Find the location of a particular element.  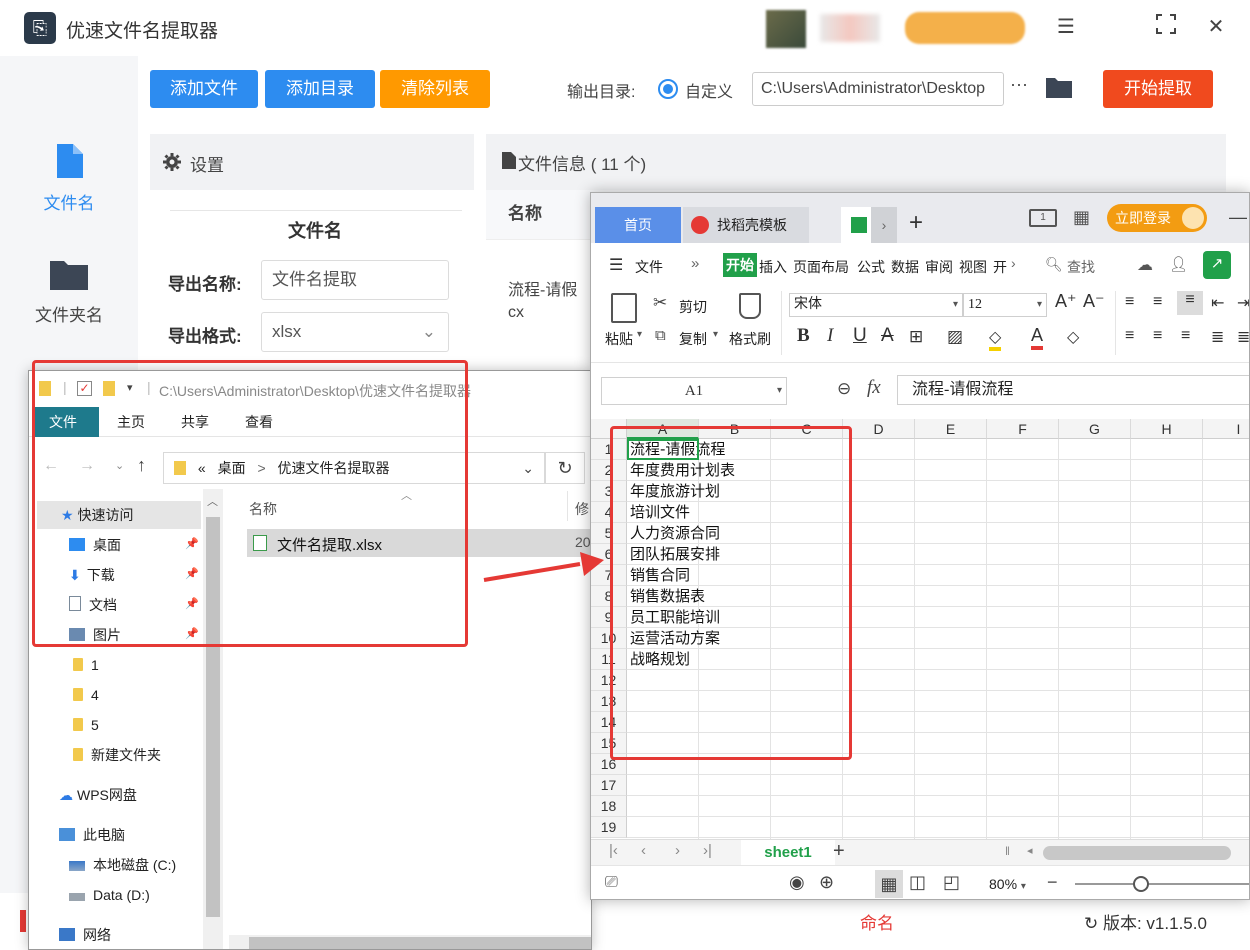

row-header: 18 is located at coordinates (609, 806).